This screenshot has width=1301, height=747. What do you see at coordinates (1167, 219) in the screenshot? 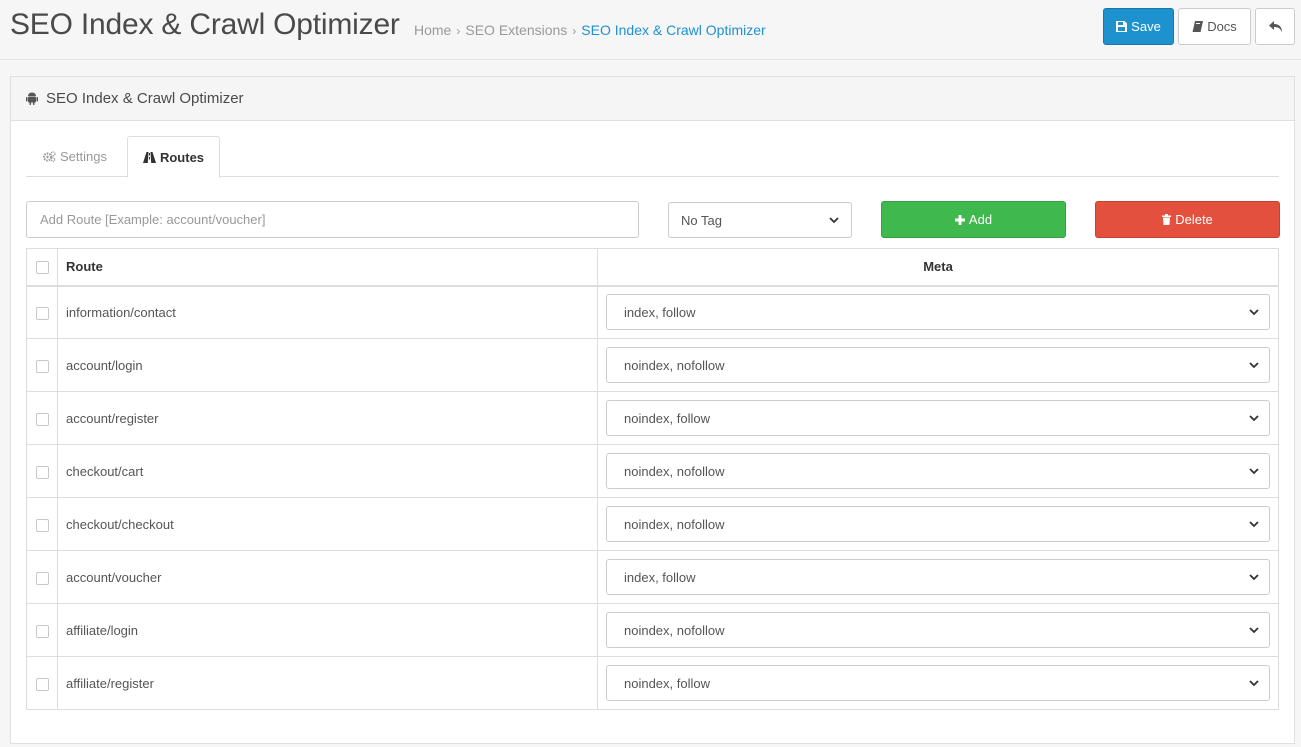
I see `trash-icon` at bounding box center [1167, 219].